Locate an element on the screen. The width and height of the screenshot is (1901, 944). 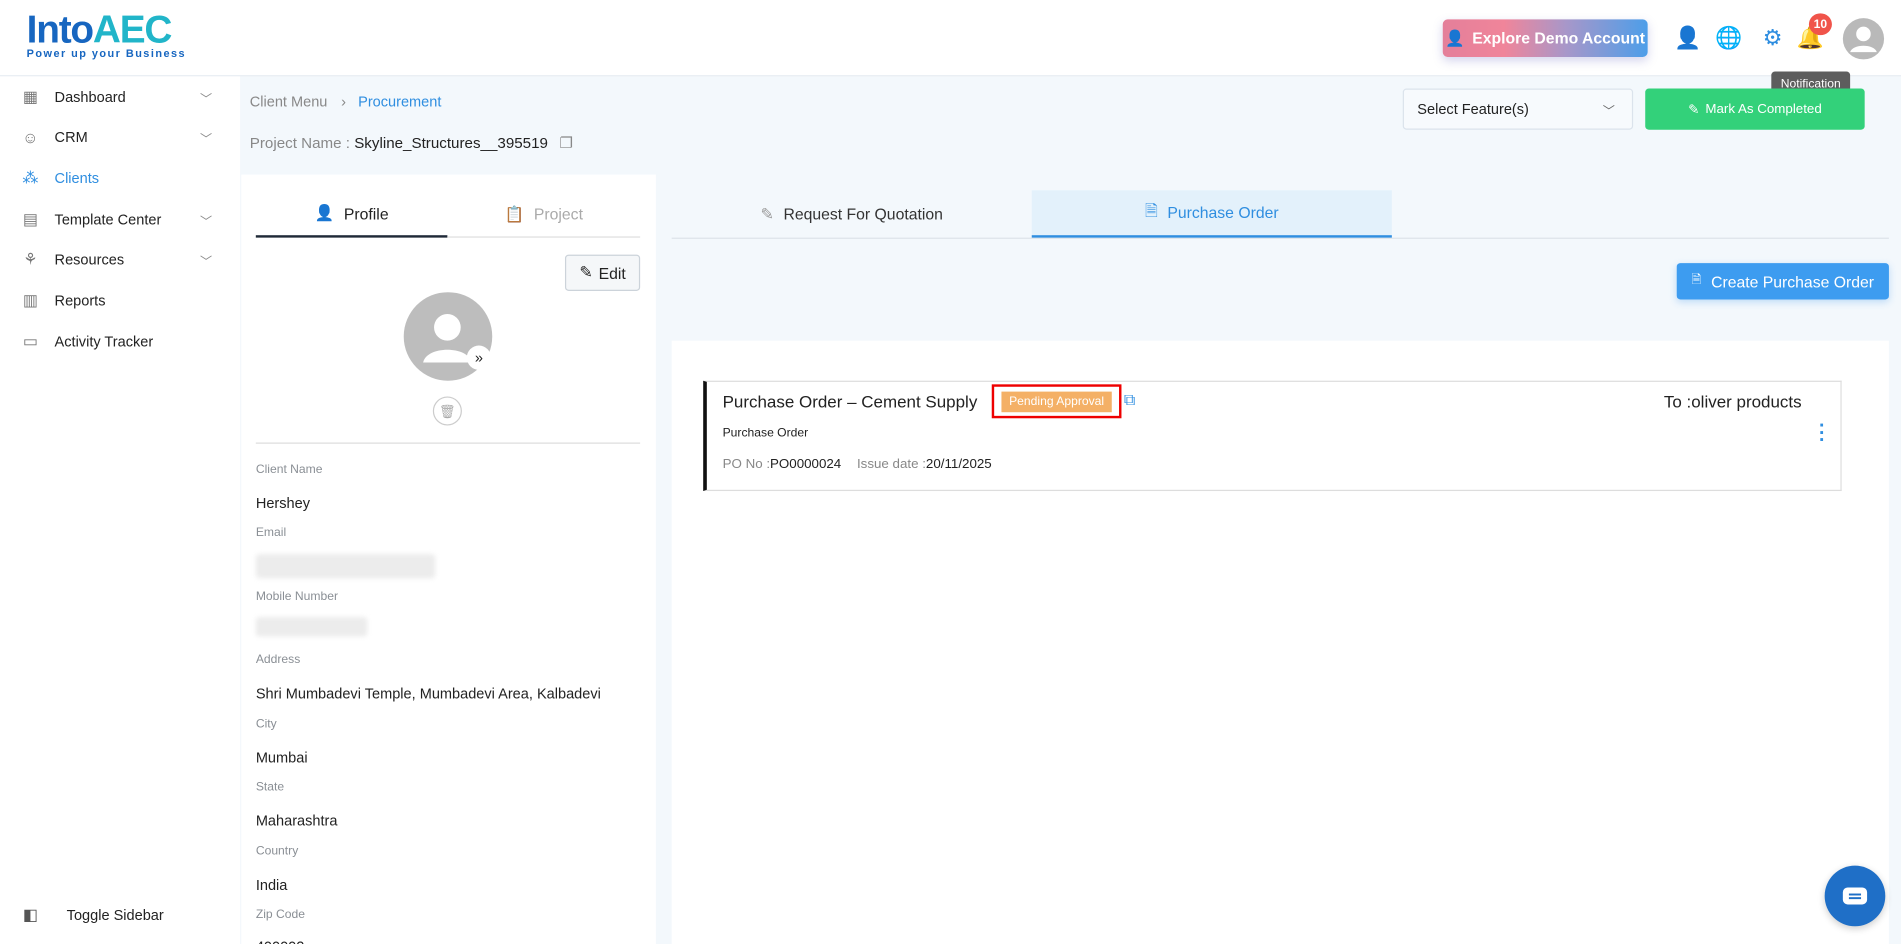
sidebar-item-crm: ☺ CRM ﹀ is located at coordinates (120, 137).